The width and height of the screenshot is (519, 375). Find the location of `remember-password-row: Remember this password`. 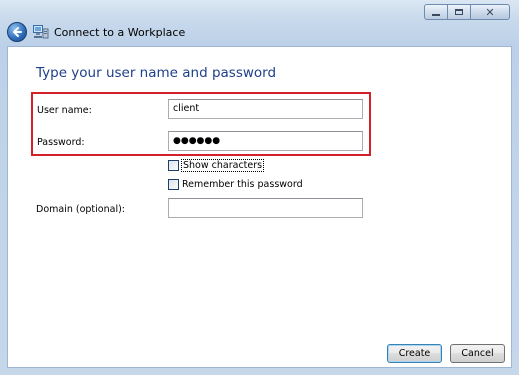

remember-password-row: Remember this password is located at coordinates (235, 184).